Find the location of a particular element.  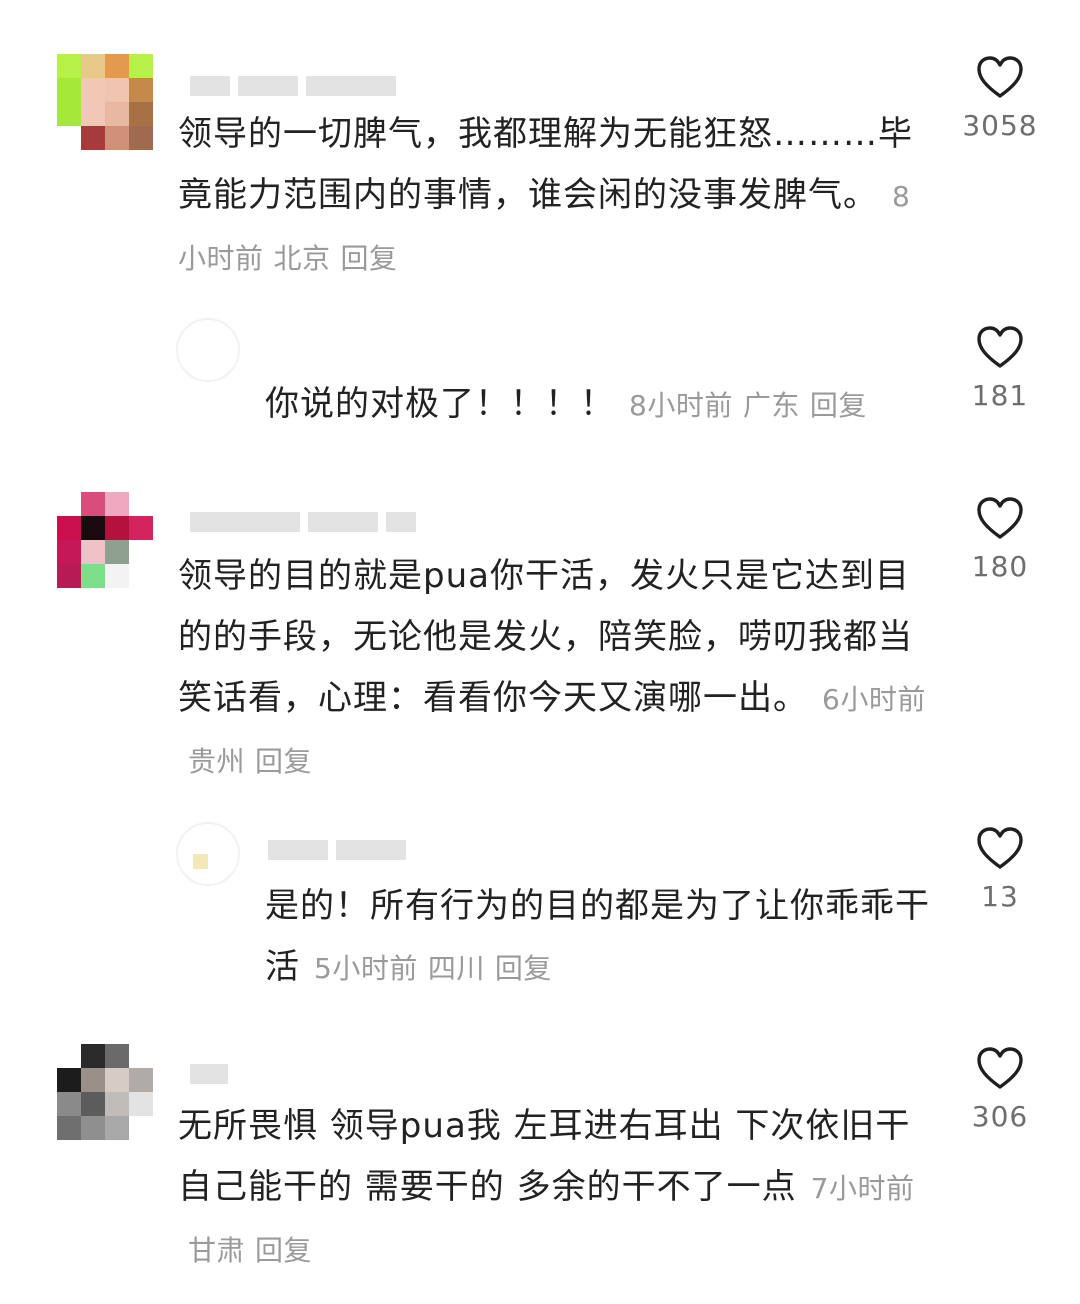

comment-time: 6小时前 is located at coordinates (874, 699).